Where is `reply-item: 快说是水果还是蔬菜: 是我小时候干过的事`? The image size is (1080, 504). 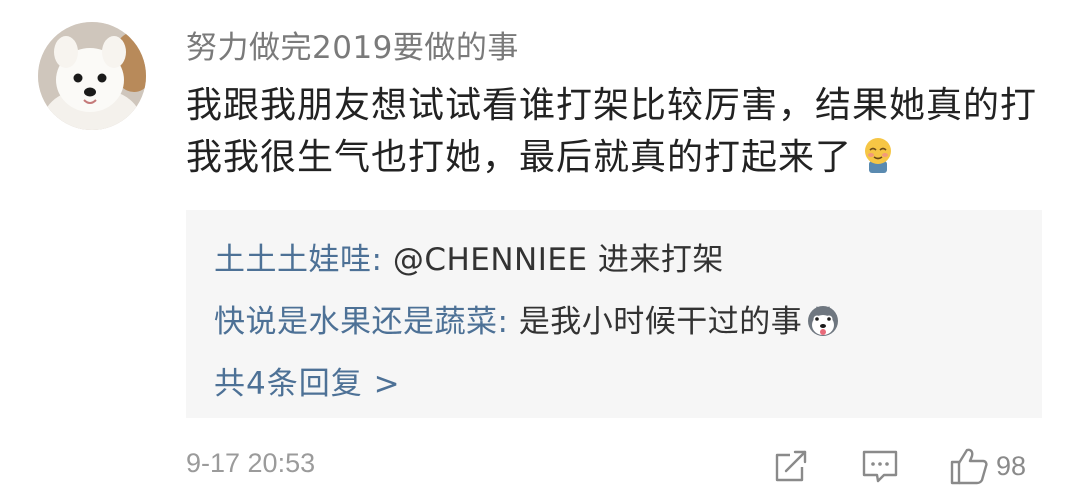 reply-item: 快说是水果还是蔬菜: 是我小时候干过的事 is located at coordinates (527, 318).